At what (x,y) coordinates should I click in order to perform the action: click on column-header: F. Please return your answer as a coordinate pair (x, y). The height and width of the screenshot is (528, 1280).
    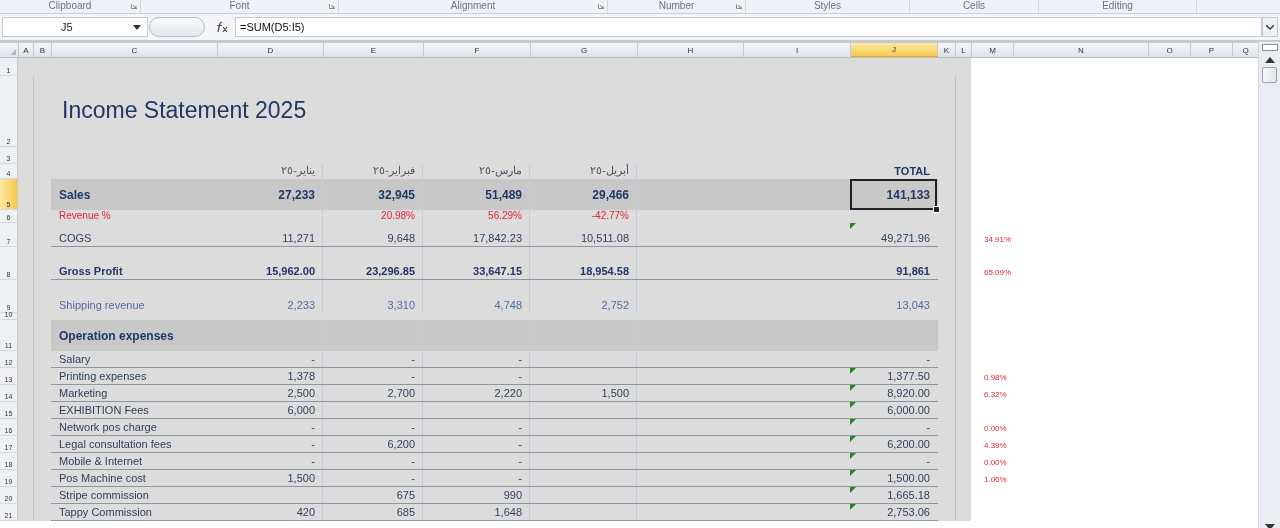
    Looking at the image, I should click on (477, 50).